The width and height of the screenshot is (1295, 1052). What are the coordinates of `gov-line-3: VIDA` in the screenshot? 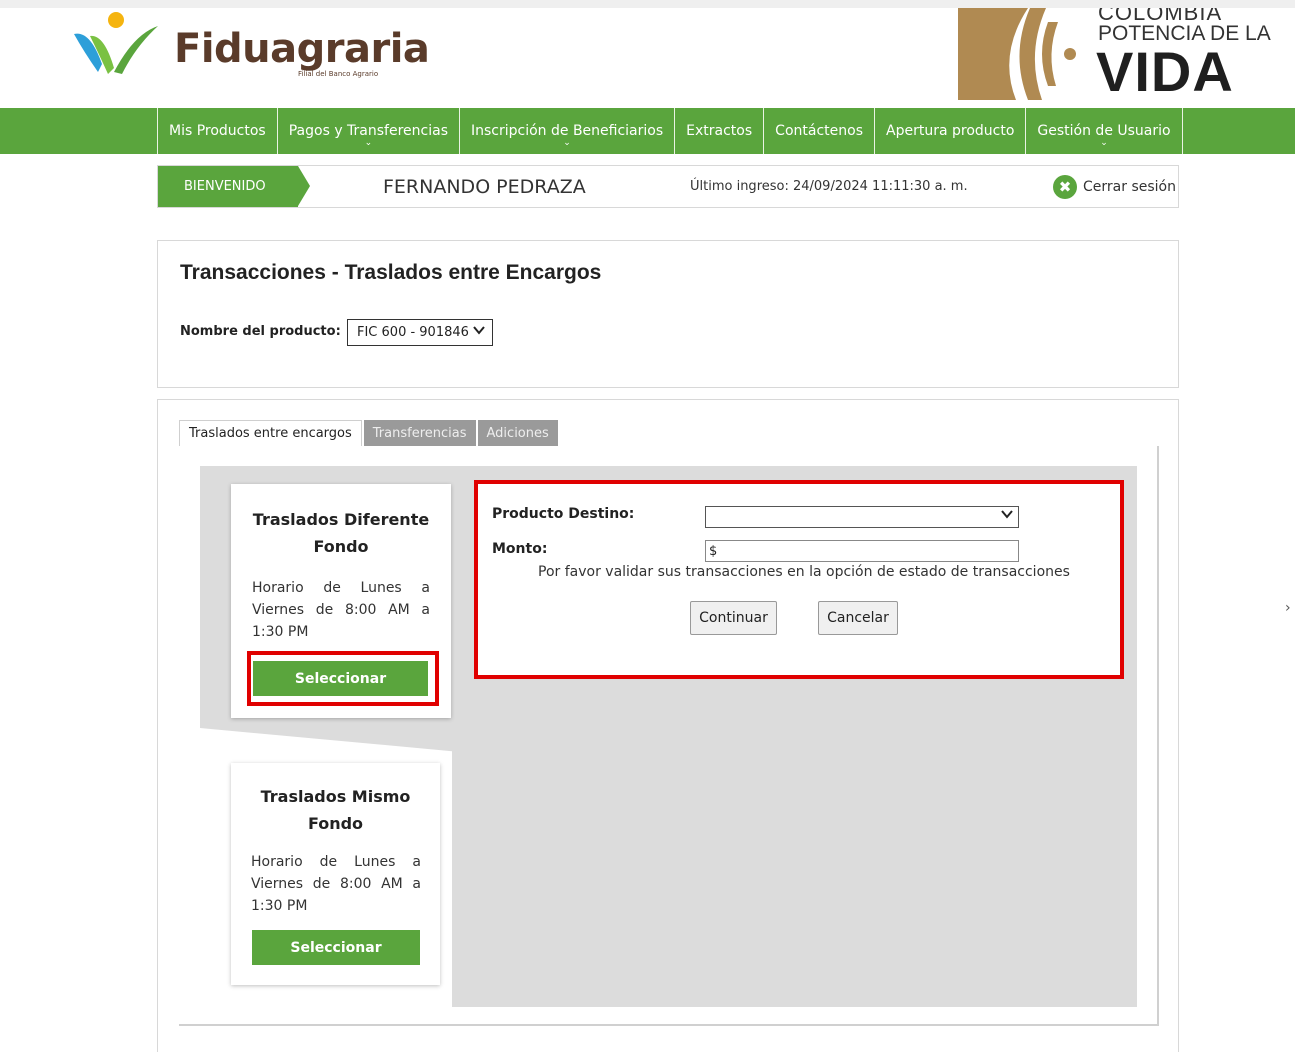 It's located at (1165, 70).